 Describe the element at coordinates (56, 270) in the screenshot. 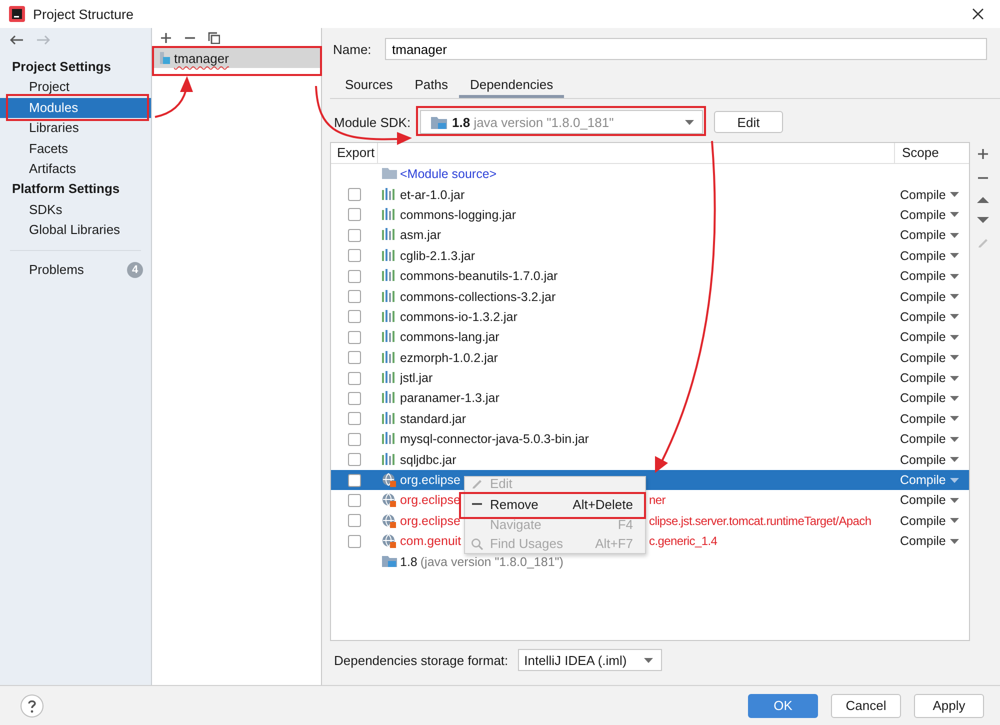

I see `sidebar-item: Problems` at that location.